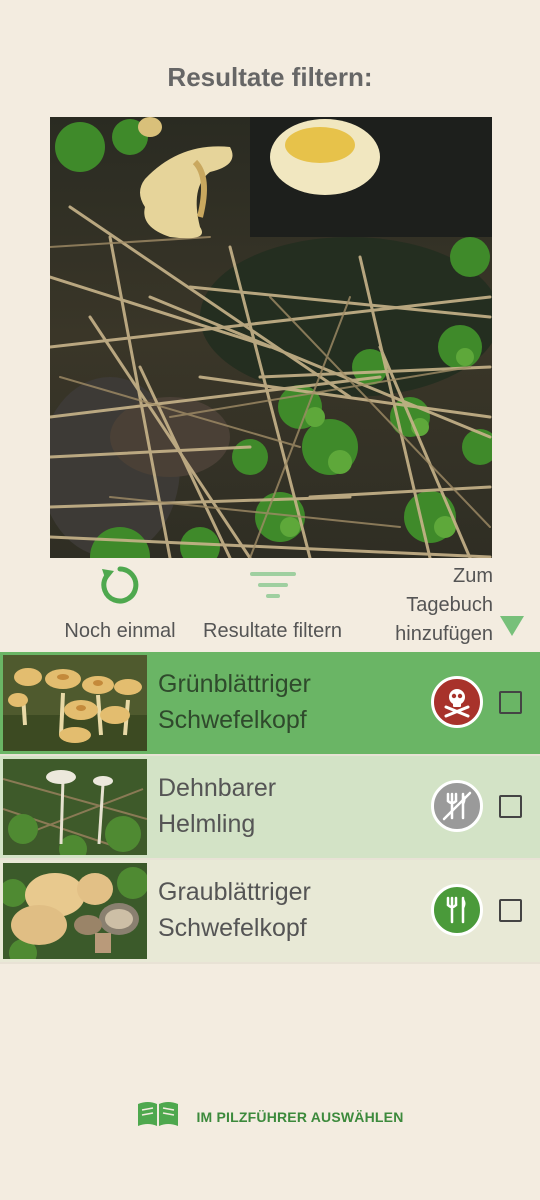 The width and height of the screenshot is (540, 1200). What do you see at coordinates (120, 585) in the screenshot?
I see `refresh-icon` at bounding box center [120, 585].